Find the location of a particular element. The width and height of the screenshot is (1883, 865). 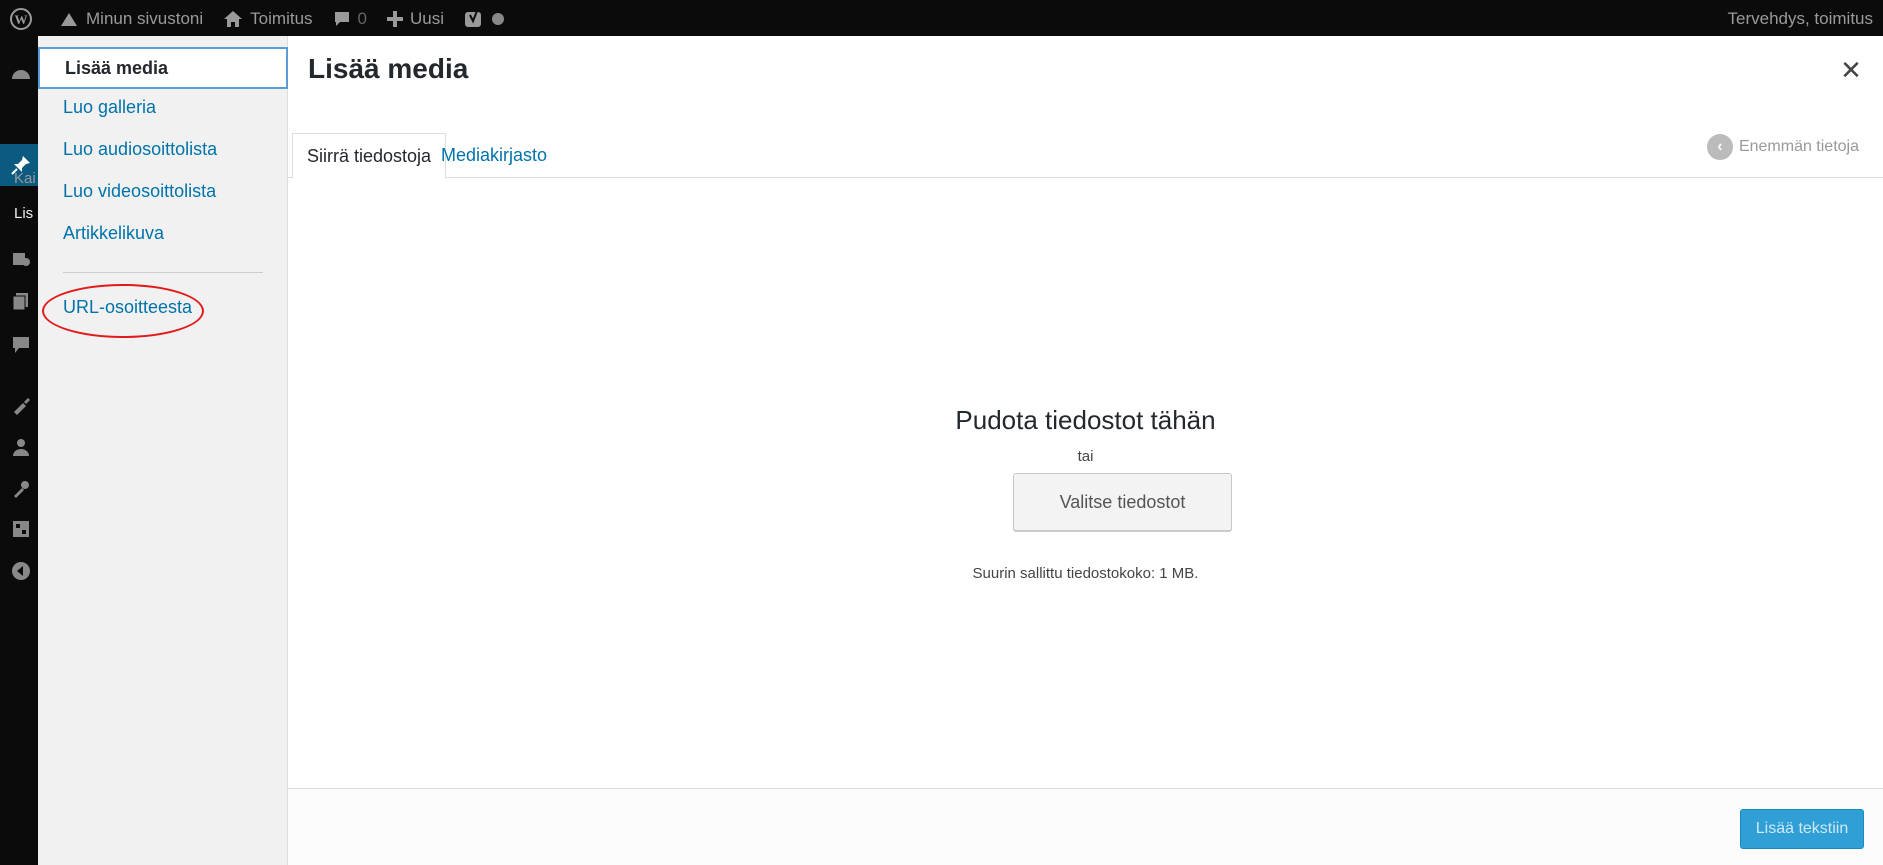

tab-media-library: Mediakirjasto is located at coordinates (494, 155).